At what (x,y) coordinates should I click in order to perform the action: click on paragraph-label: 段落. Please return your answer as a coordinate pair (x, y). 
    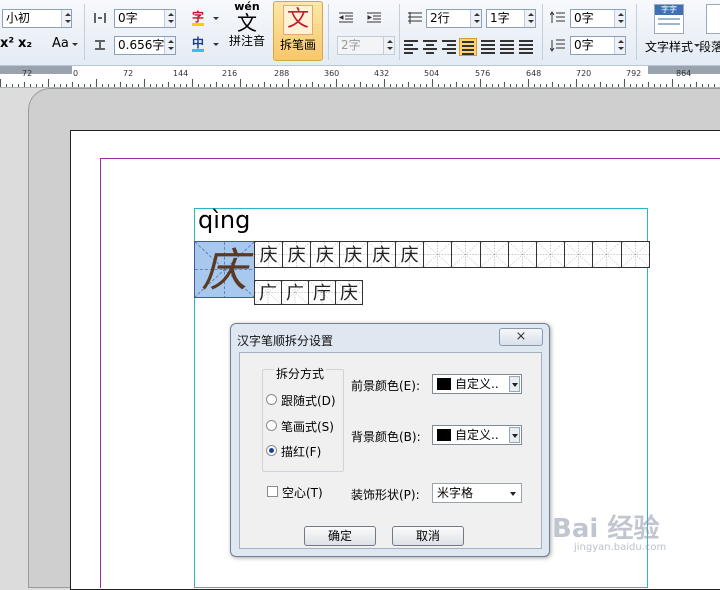
    Looking at the image, I should click on (709, 46).